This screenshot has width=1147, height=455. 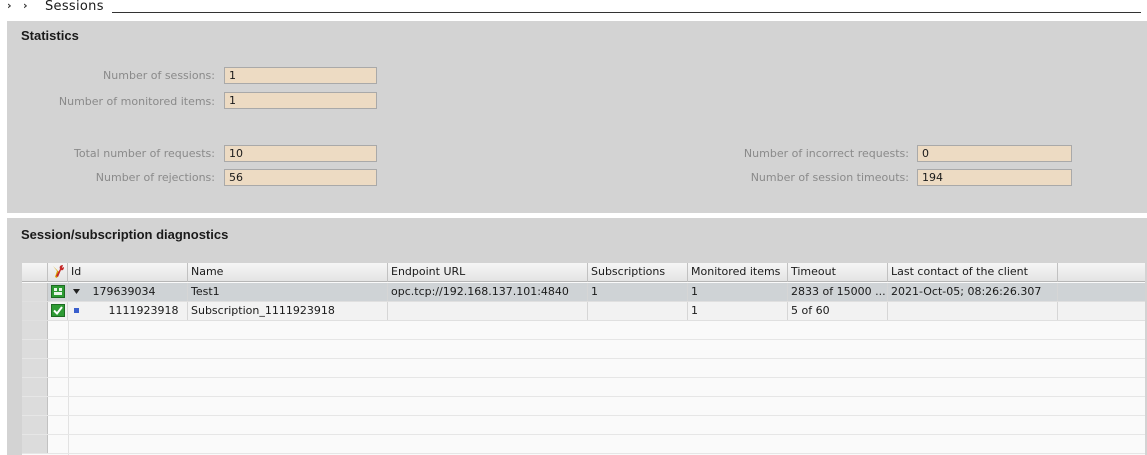 What do you see at coordinates (136, 101) in the screenshot?
I see `number-of-monitored-items-label: Number of monitored items:` at bounding box center [136, 101].